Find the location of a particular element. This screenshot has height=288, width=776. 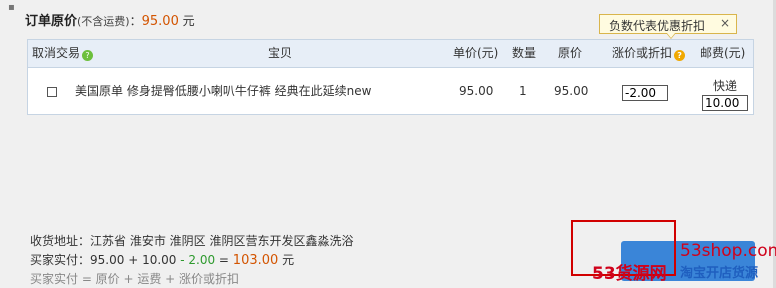

pay-shipping: 10.00 is located at coordinates (159, 260).